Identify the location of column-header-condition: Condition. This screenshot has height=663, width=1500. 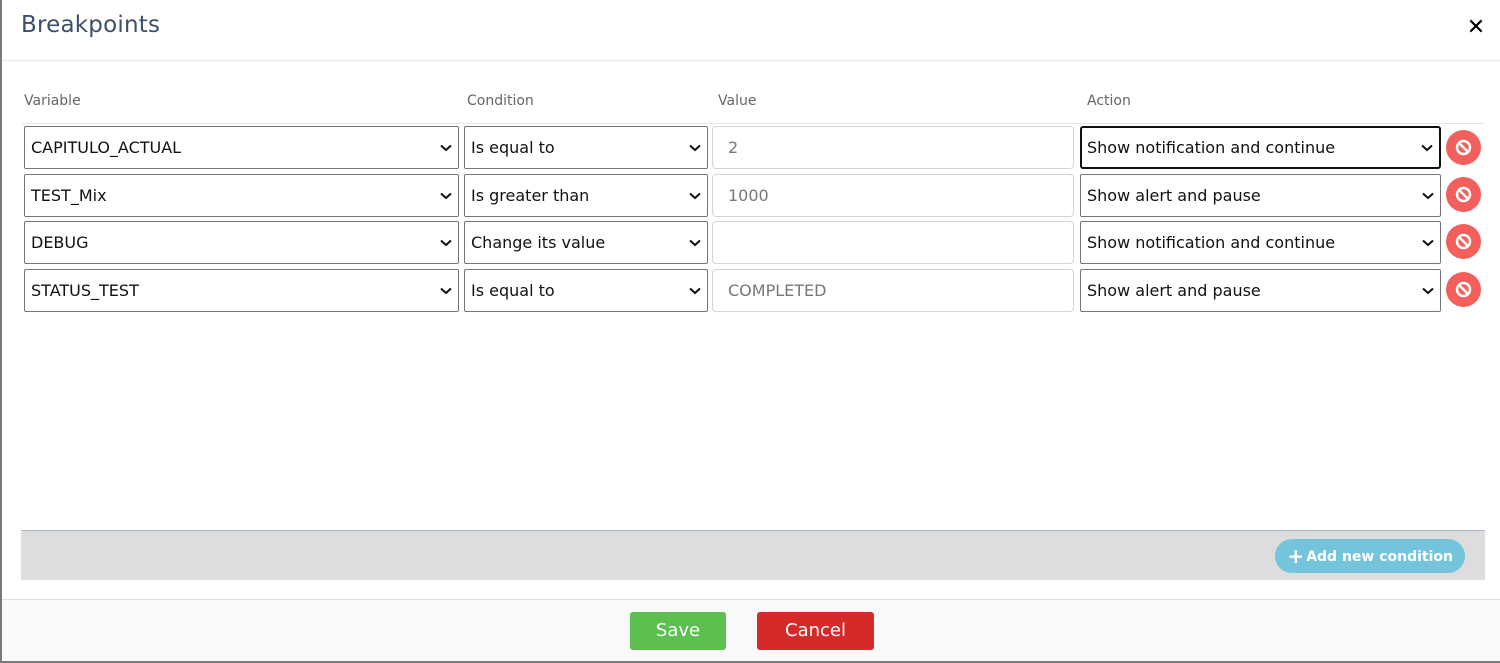
(500, 101).